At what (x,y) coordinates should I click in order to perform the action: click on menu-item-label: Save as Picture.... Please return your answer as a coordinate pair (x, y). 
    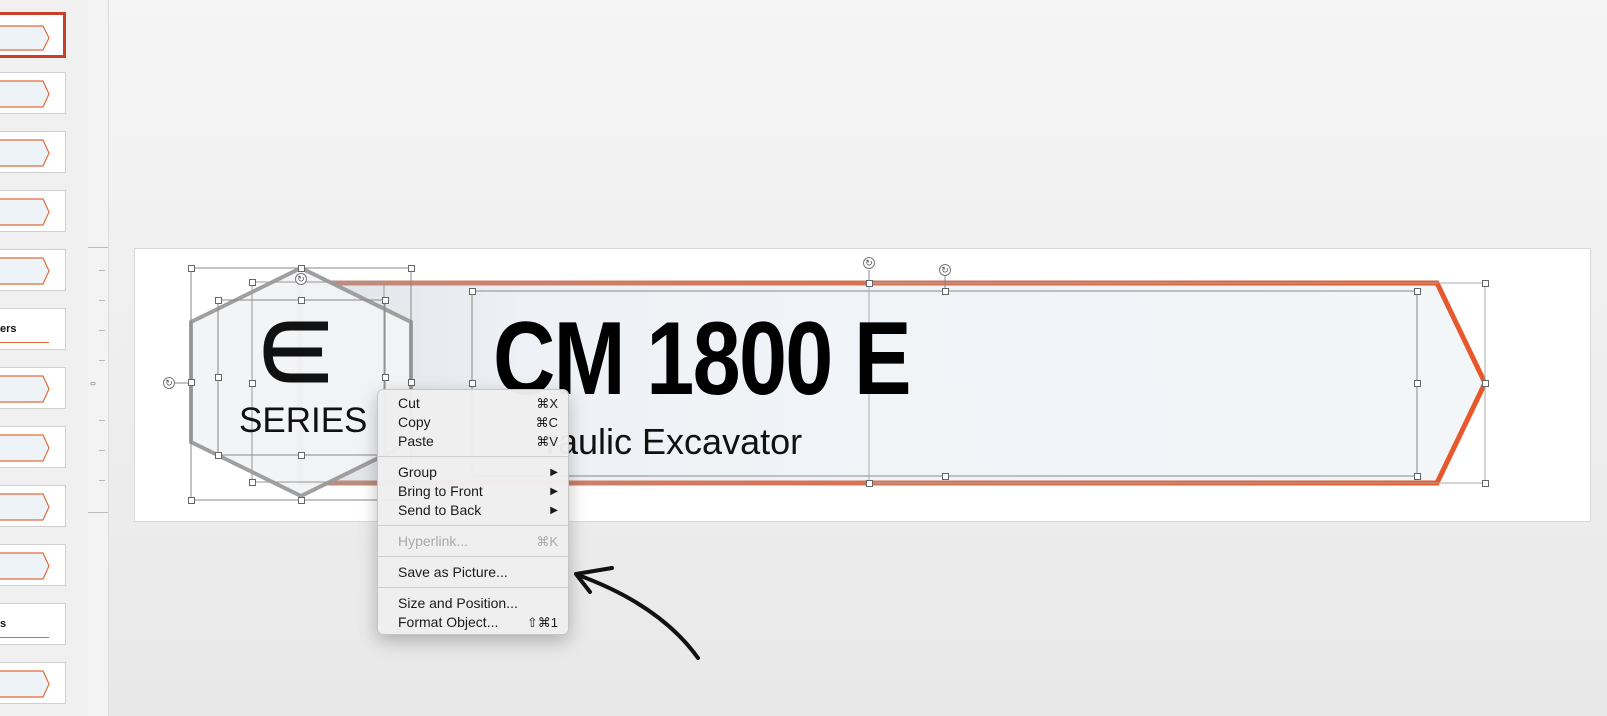
    Looking at the image, I should click on (453, 572).